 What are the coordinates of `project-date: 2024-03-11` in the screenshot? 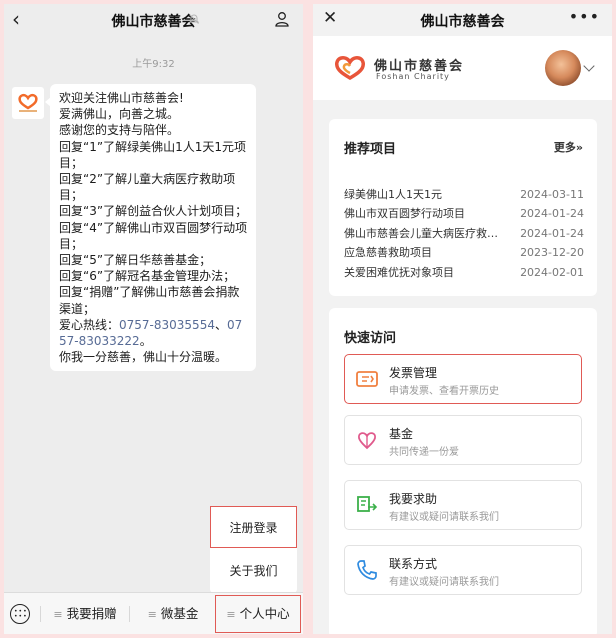 It's located at (552, 194).